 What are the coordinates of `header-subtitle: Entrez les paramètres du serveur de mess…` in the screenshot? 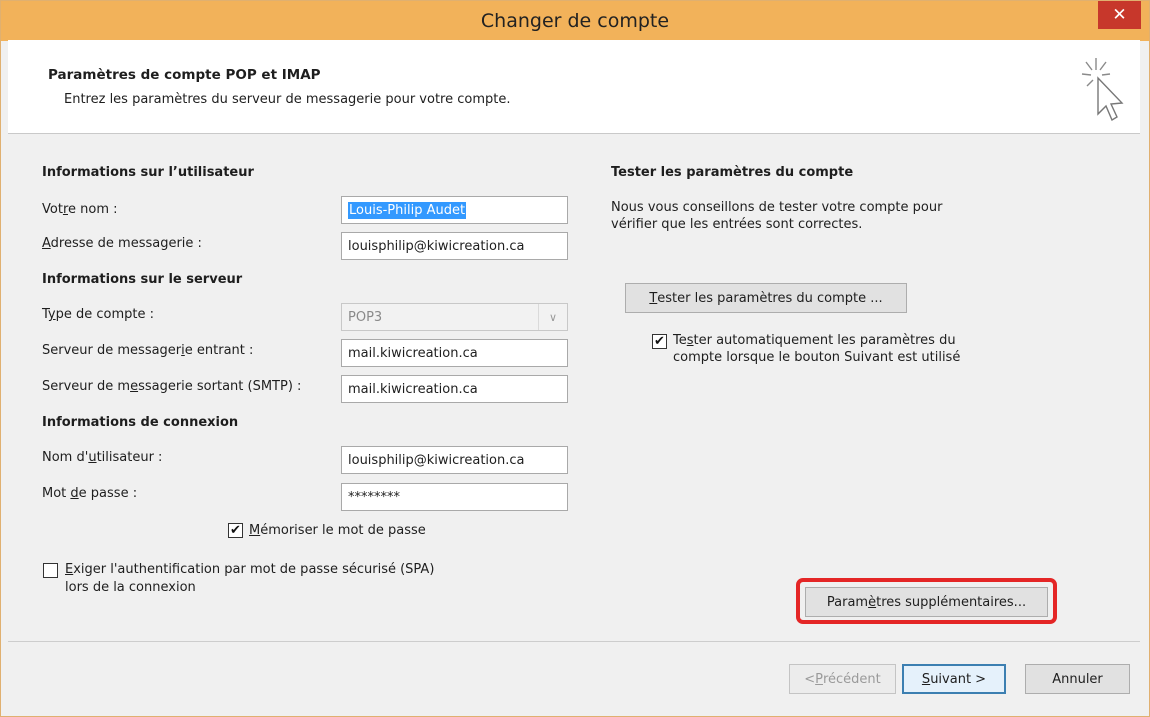 It's located at (287, 99).